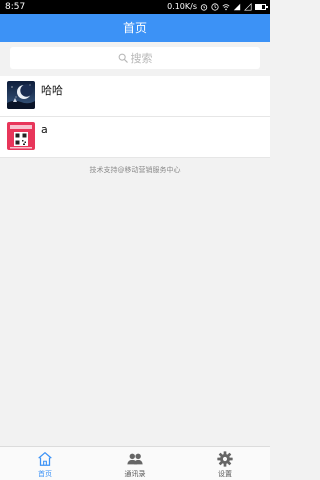 This screenshot has width=320, height=480. What do you see at coordinates (237, 7) in the screenshot?
I see `signal-icon` at bounding box center [237, 7].